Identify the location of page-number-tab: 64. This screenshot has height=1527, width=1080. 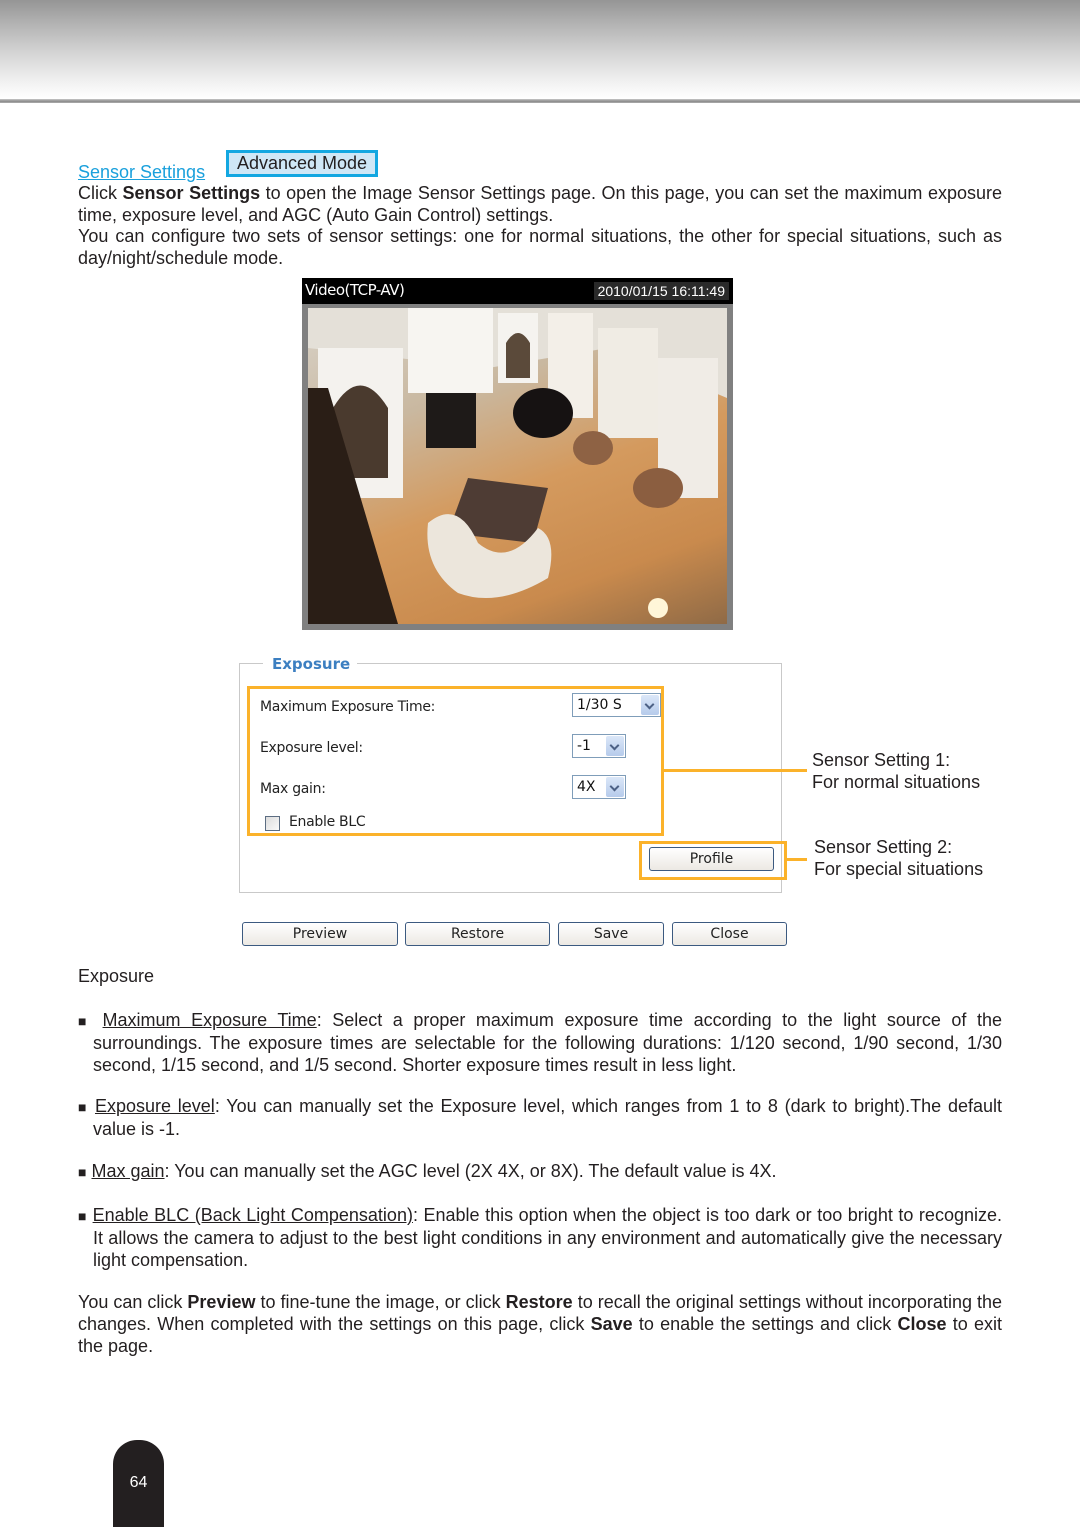
(138, 1483).